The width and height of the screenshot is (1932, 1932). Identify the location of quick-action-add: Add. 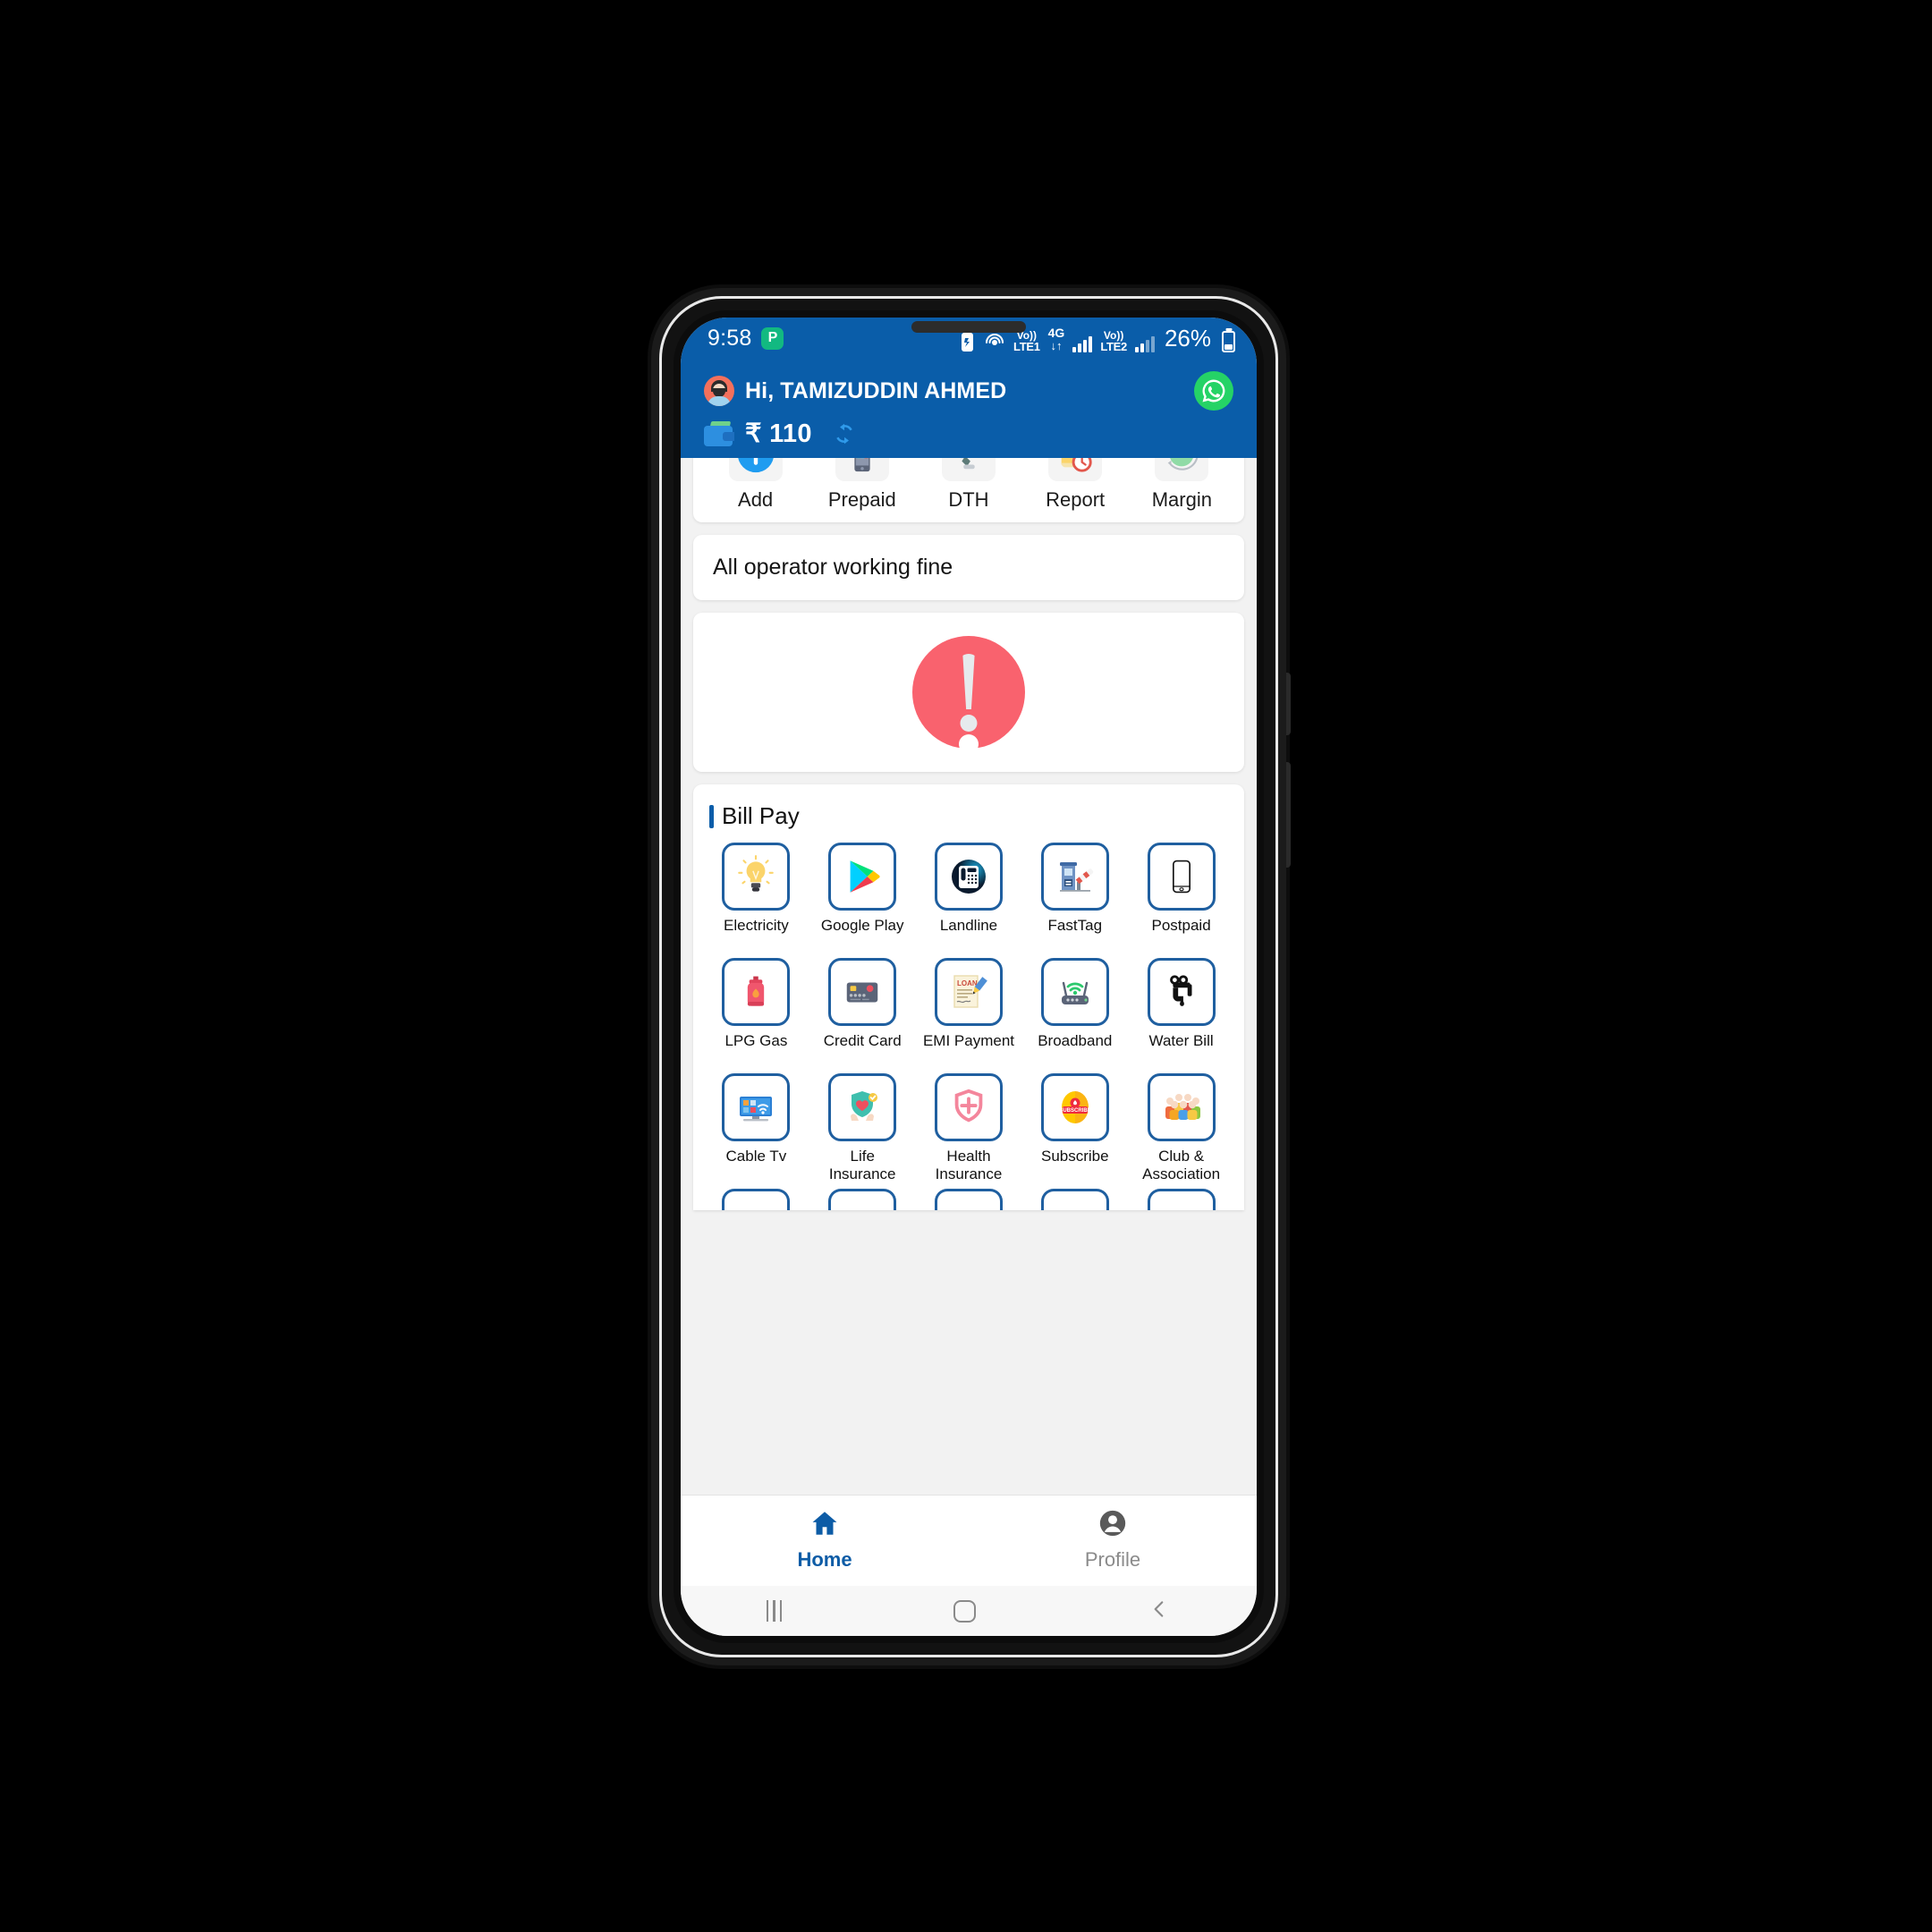
(755, 485).